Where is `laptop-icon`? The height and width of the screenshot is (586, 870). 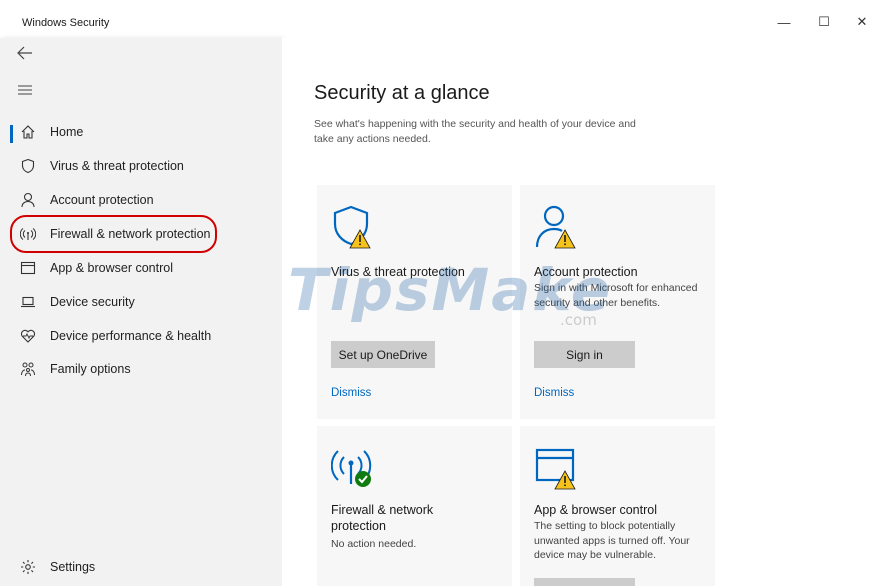 laptop-icon is located at coordinates (28, 302).